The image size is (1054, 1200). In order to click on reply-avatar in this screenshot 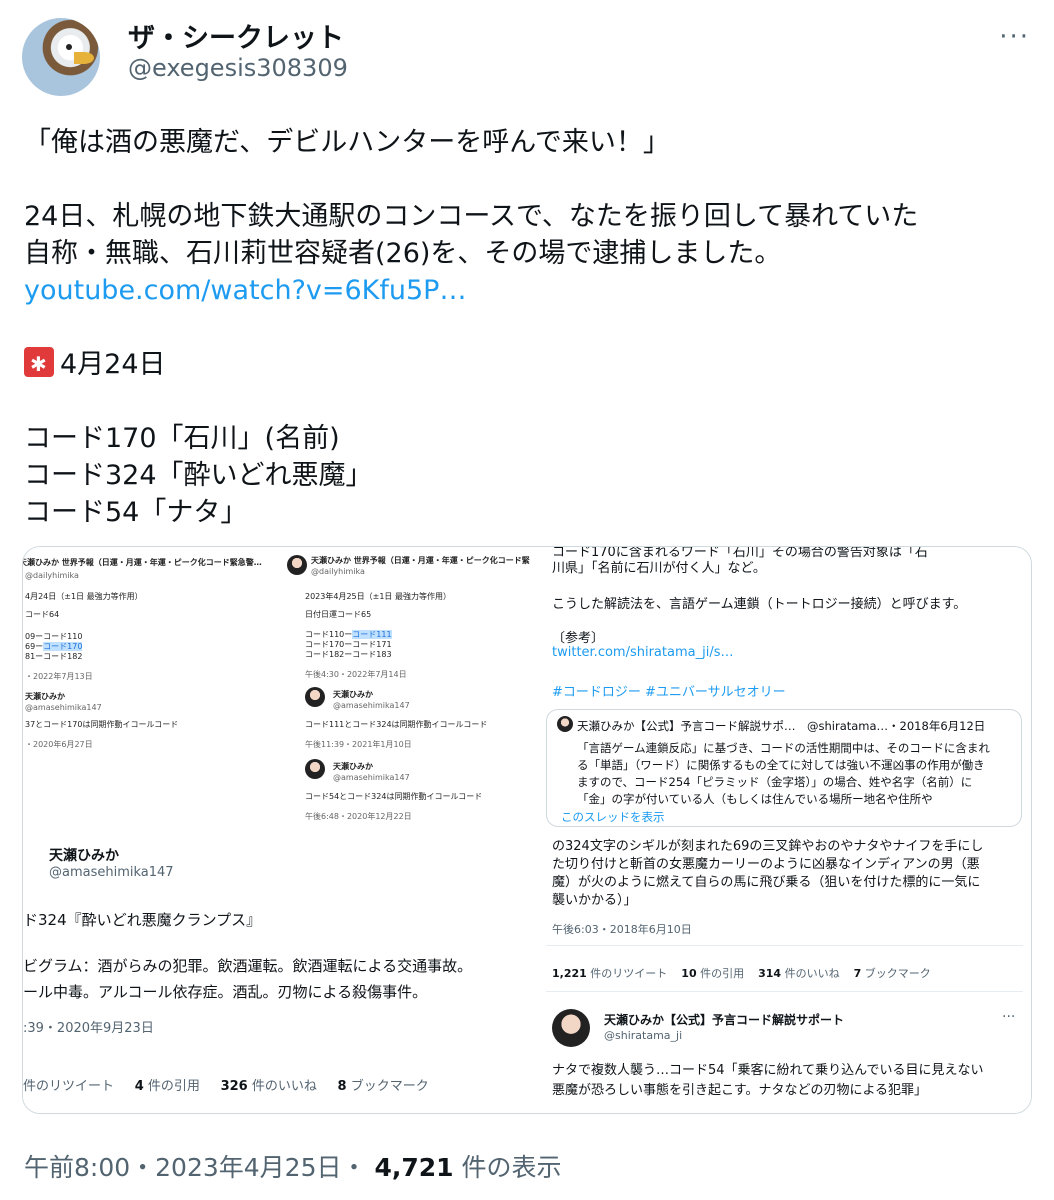, I will do `click(571, 1028)`.